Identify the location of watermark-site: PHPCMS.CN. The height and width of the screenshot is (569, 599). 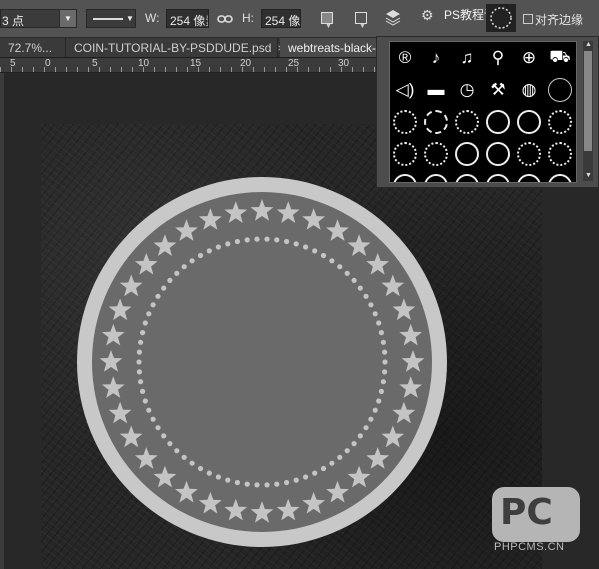
(529, 547).